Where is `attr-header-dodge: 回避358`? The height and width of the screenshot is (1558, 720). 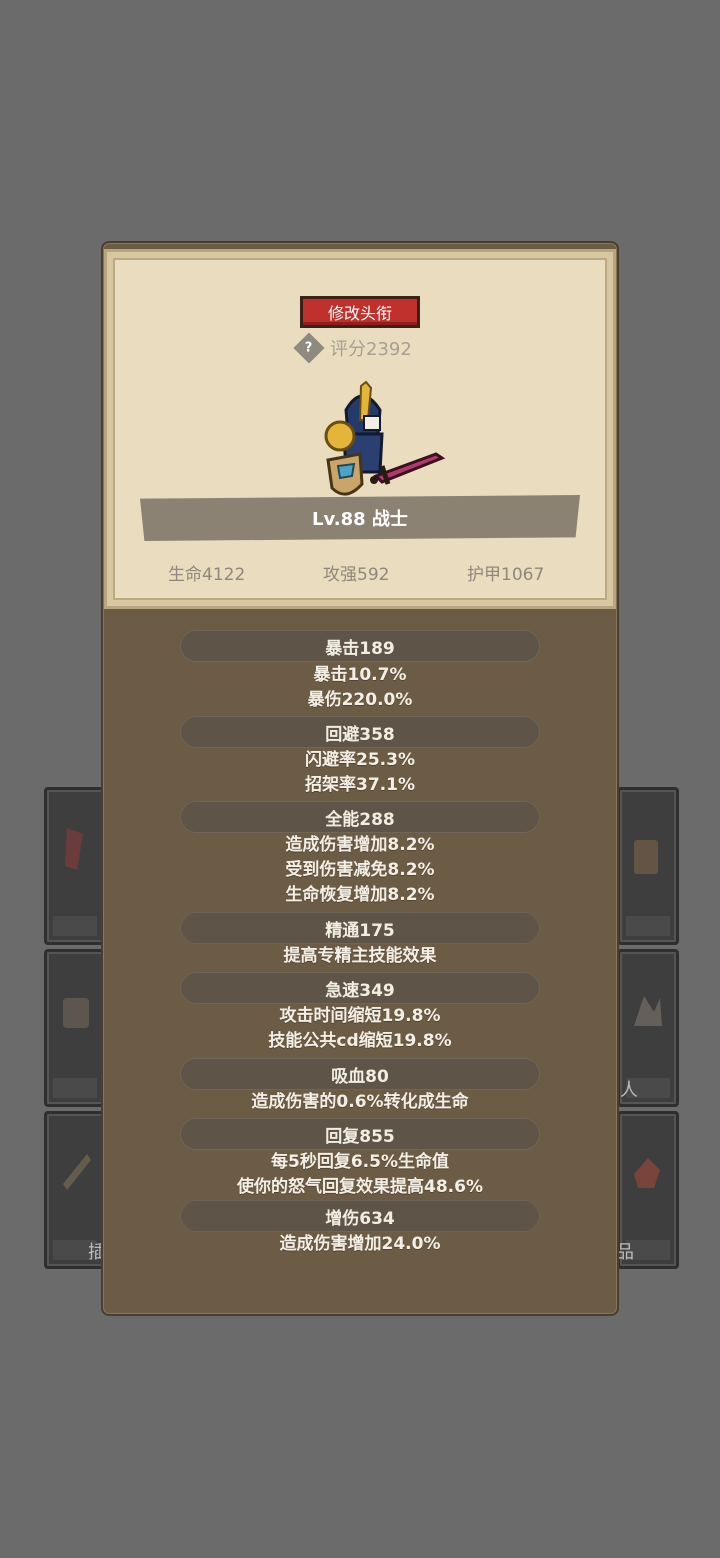 attr-header-dodge: 回避358 is located at coordinates (360, 732).